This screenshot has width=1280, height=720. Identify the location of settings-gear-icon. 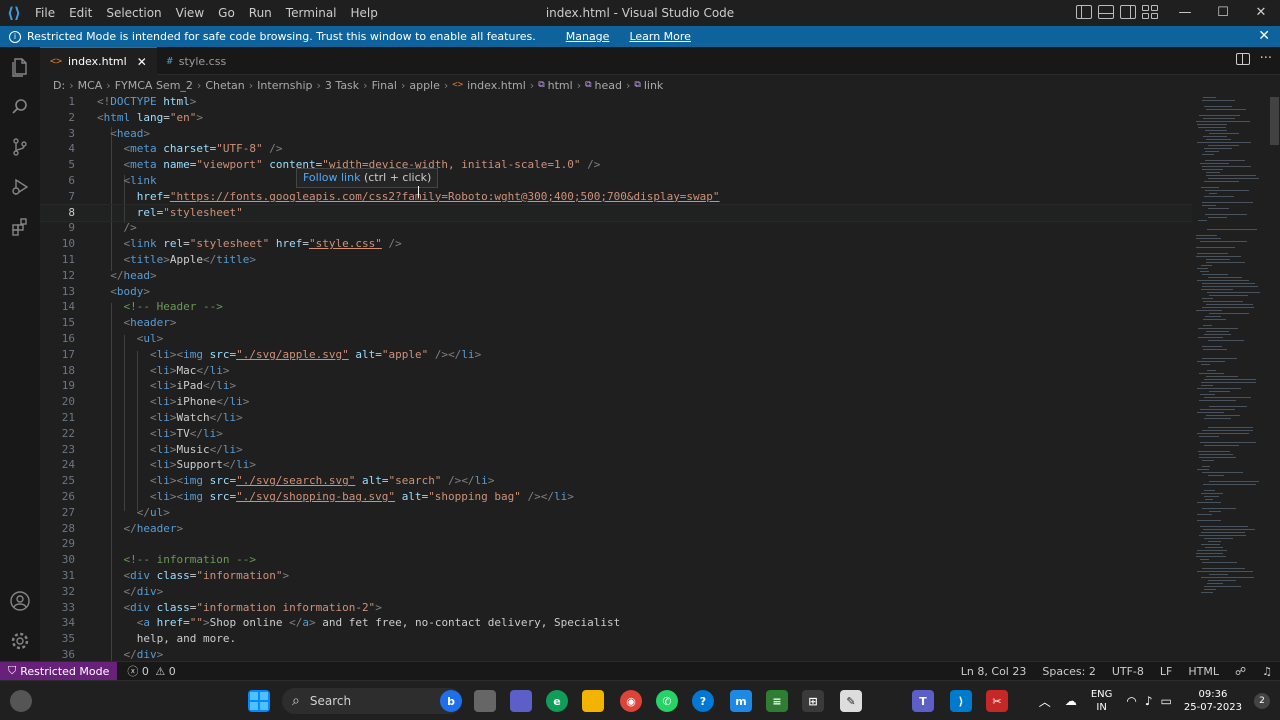
(20, 641).